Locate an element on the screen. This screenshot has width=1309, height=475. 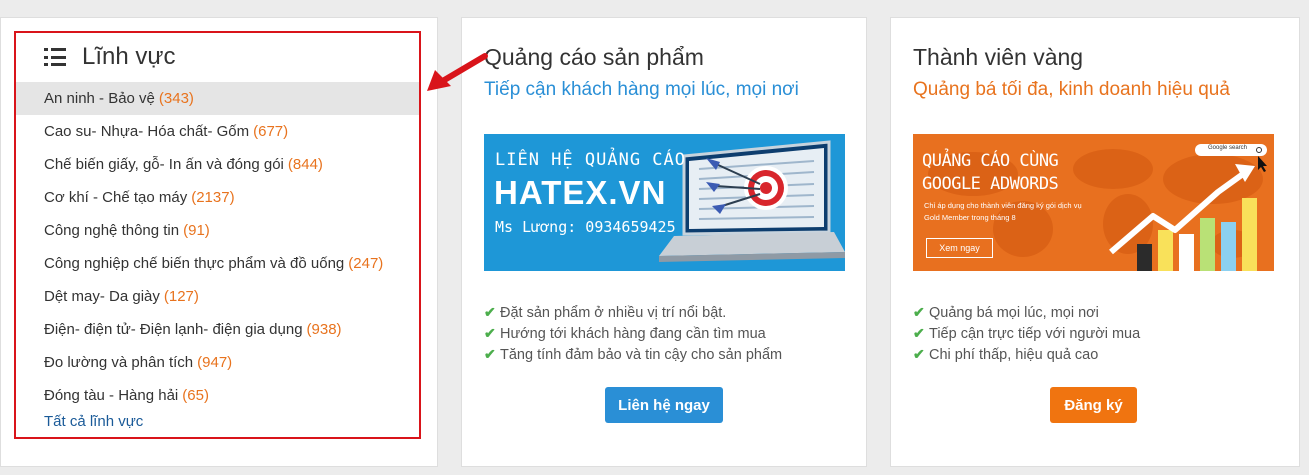
field-item-security: An ninh - Bảo vệ (343) is located at coordinates (217, 98).